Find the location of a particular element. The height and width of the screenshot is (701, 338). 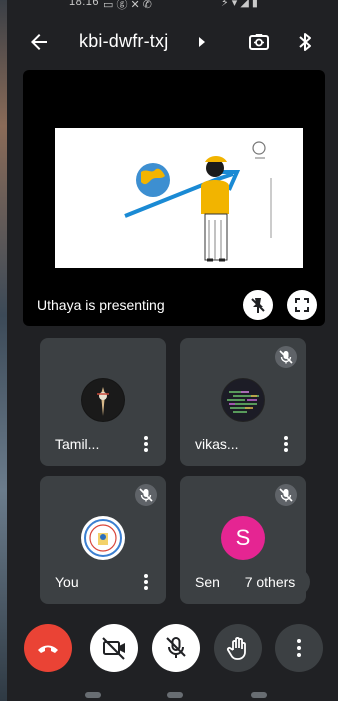

arrow-back-icon is located at coordinates (39, 42).